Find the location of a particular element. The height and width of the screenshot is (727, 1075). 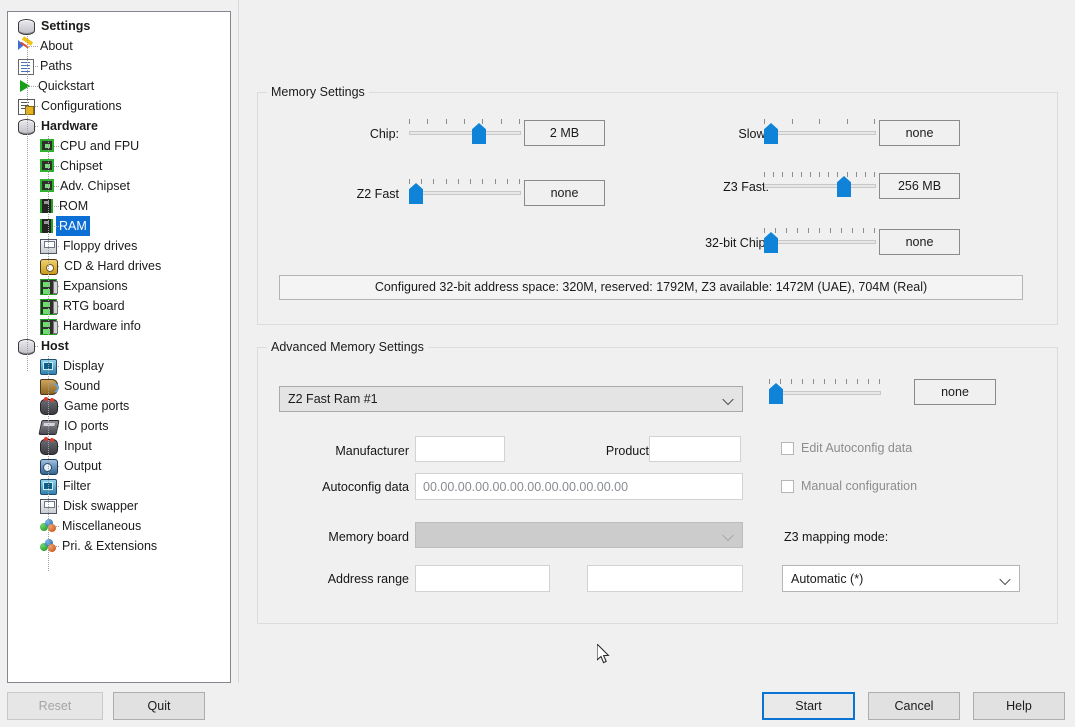

z2fast-slider-ticks is located at coordinates (465, 182).